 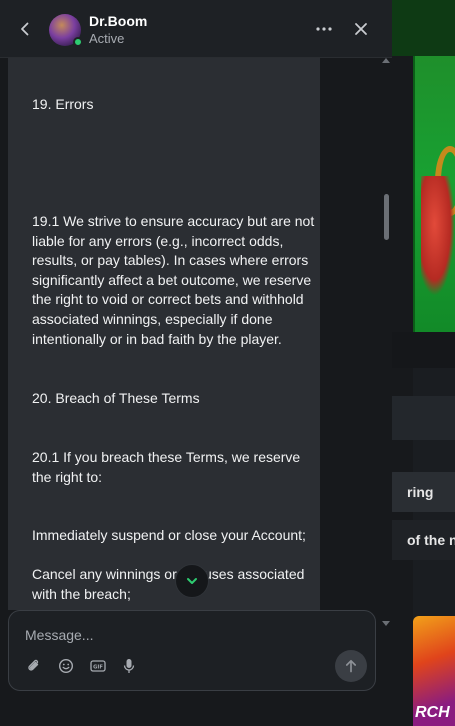 I want to click on chat-footer, so click(x=196, y=708).